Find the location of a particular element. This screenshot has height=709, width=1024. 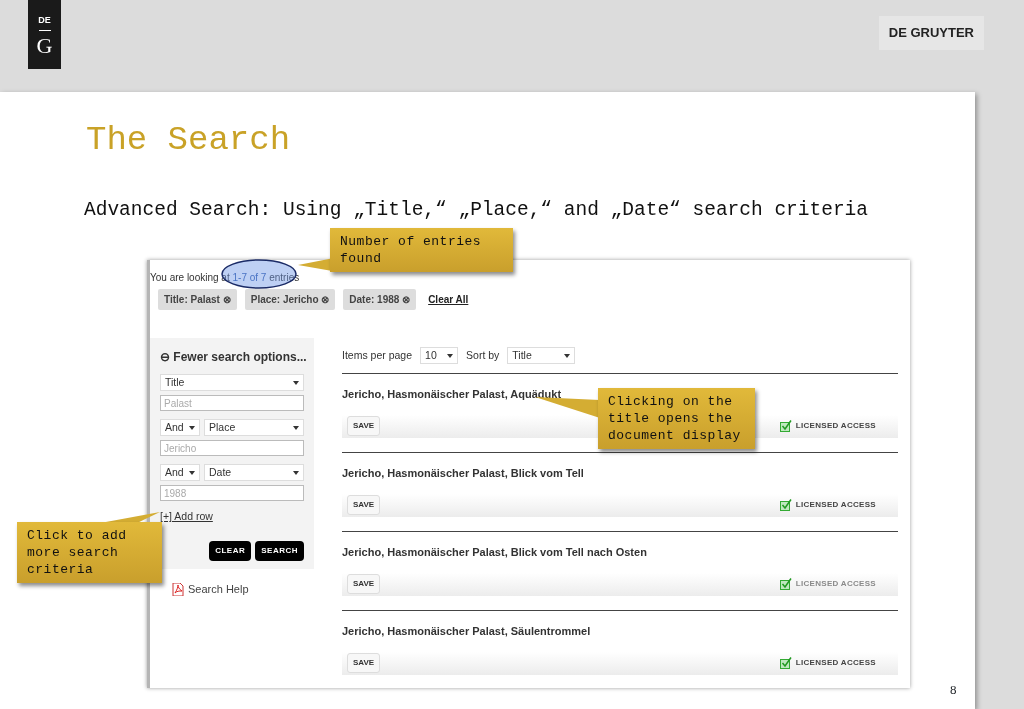

slide-title: The Search is located at coordinates (188, 140).